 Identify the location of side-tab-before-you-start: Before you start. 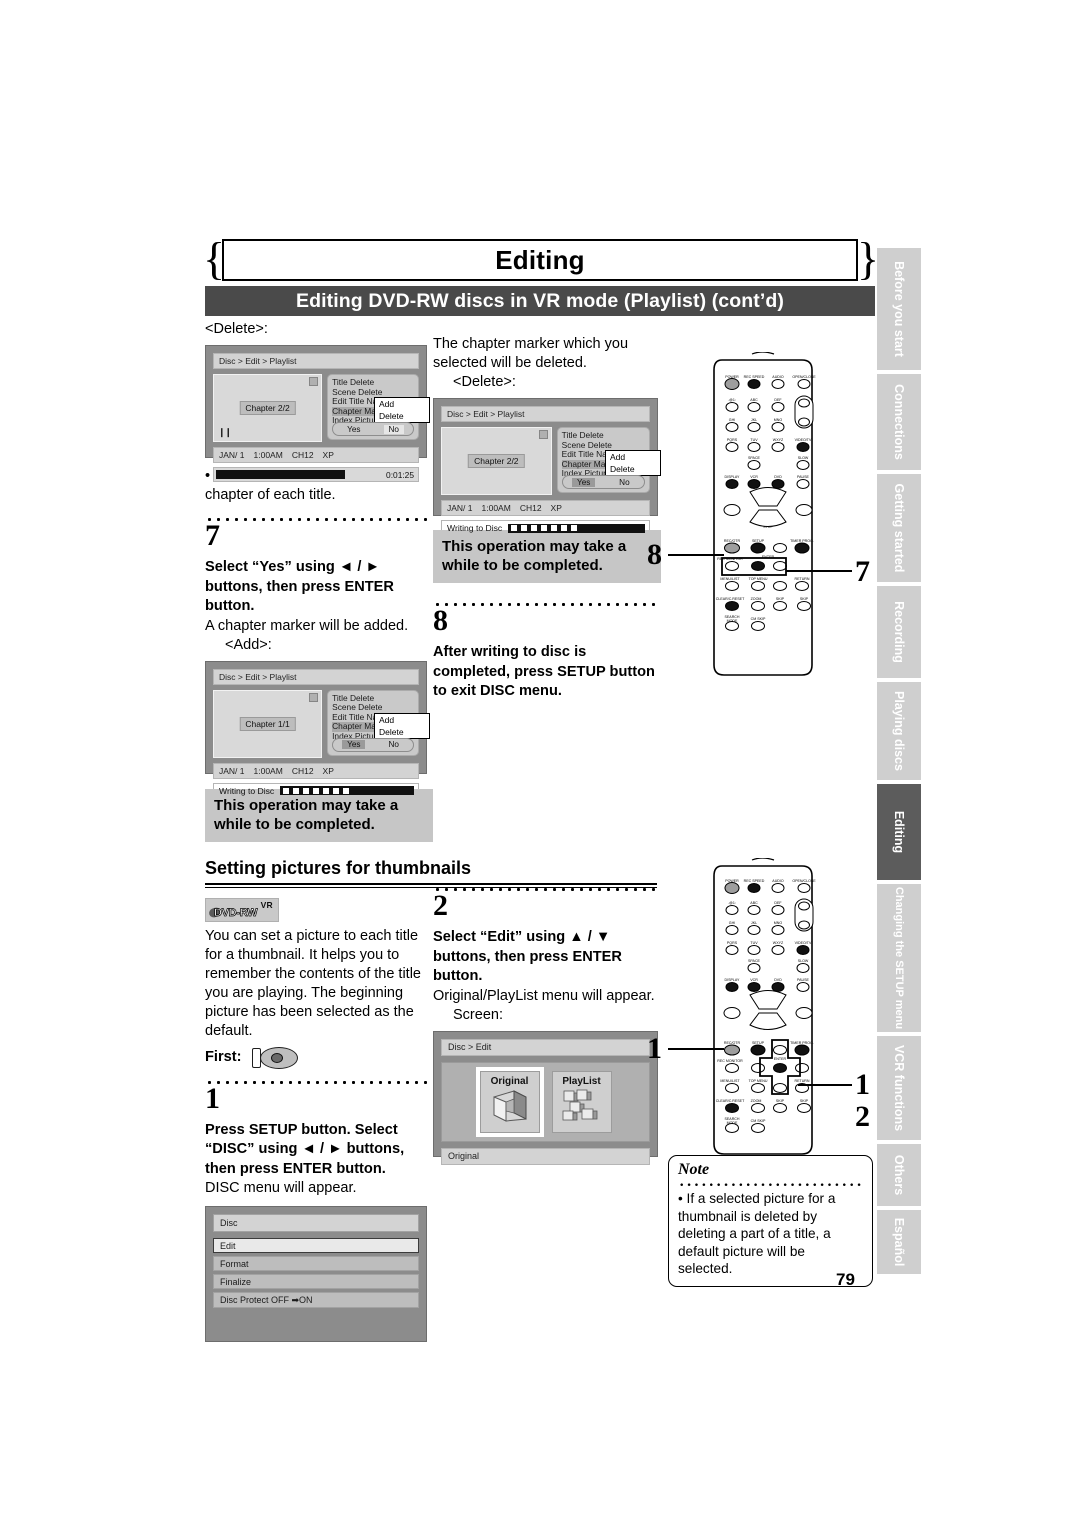
(899, 309).